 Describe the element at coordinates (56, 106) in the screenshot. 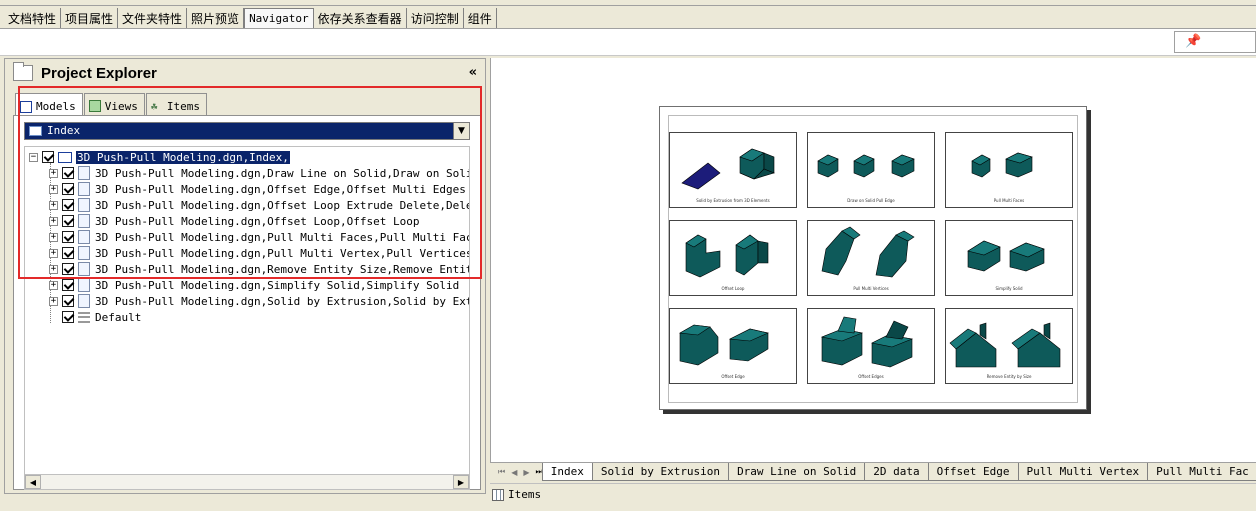

I see `tab-models-label: Models` at that location.